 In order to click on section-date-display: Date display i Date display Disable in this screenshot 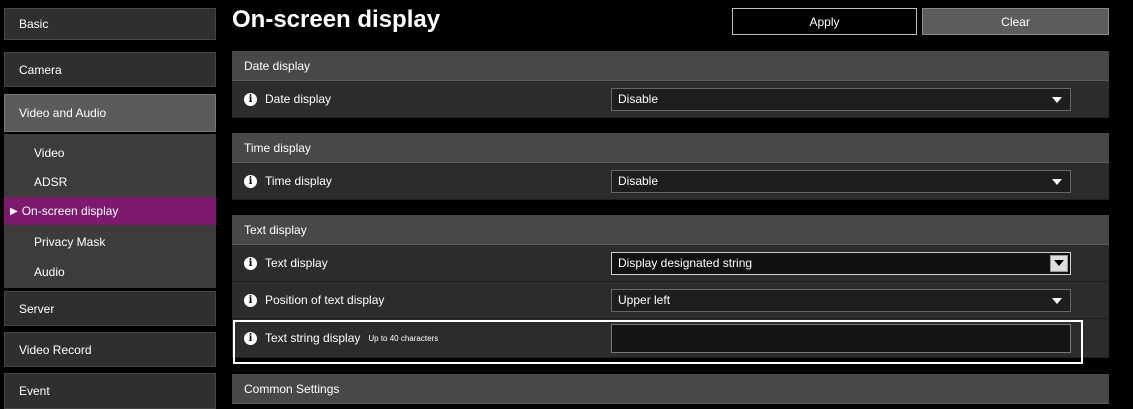, I will do `click(670, 84)`.